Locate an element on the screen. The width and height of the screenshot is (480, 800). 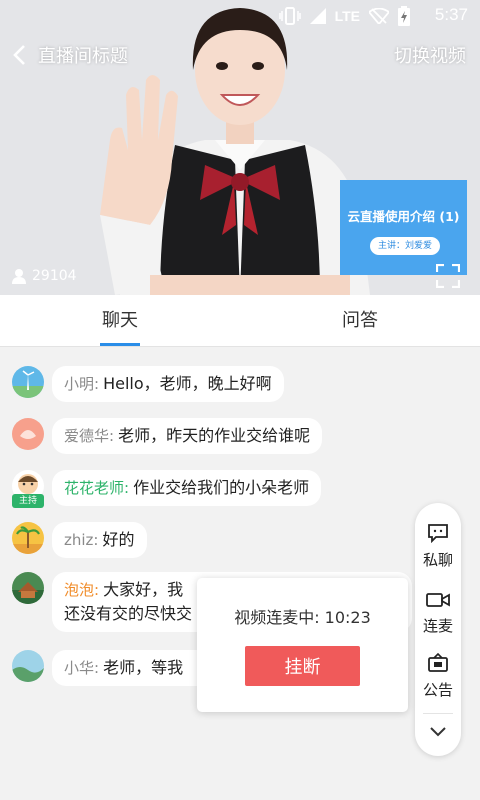
sender-name: 小明: is located at coordinates (82, 384).